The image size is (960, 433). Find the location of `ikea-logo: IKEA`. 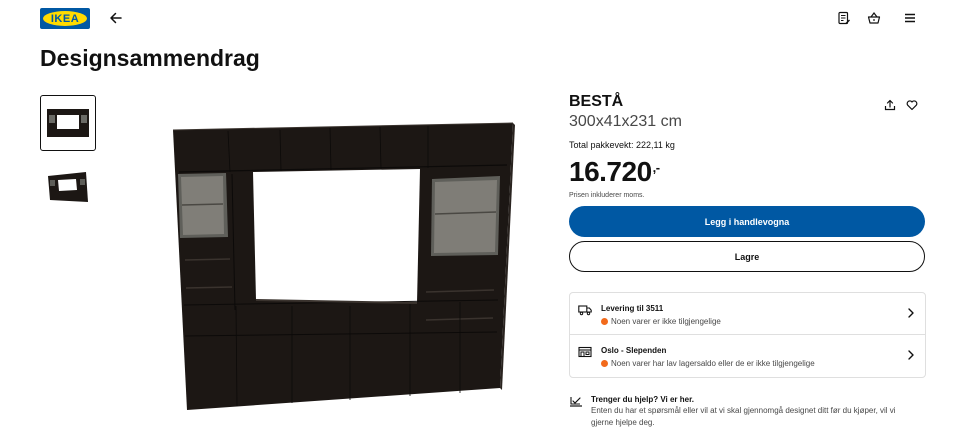

ikea-logo: IKEA is located at coordinates (65, 18).